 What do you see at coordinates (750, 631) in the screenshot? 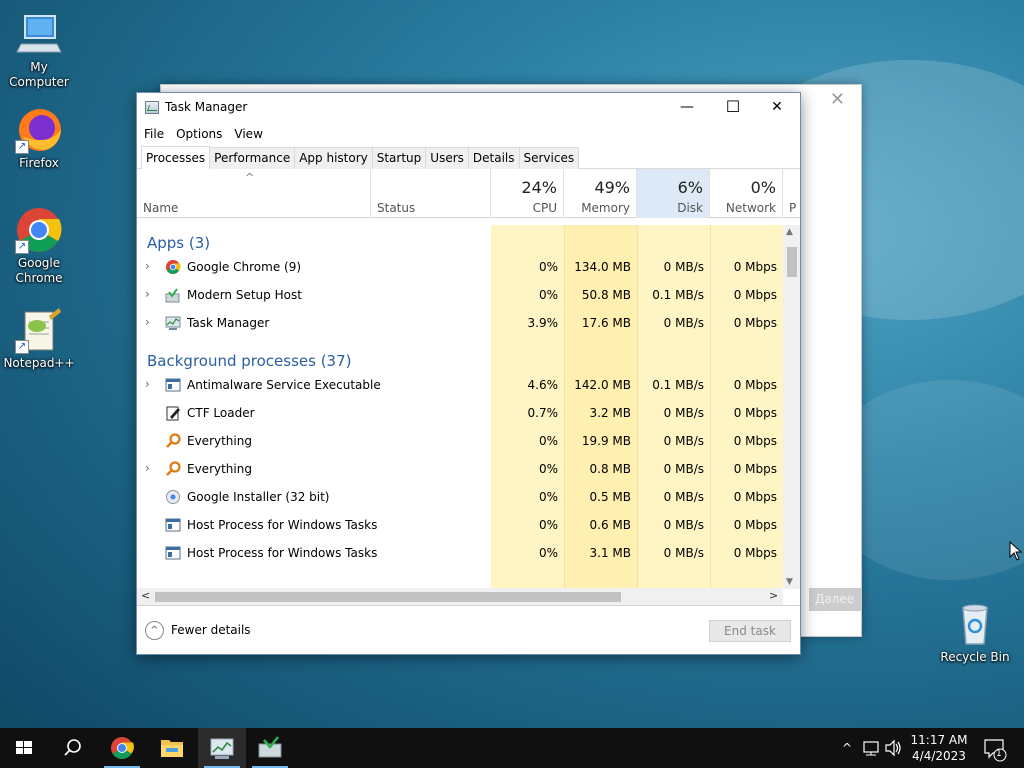
I see `end-task-button: End task` at bounding box center [750, 631].